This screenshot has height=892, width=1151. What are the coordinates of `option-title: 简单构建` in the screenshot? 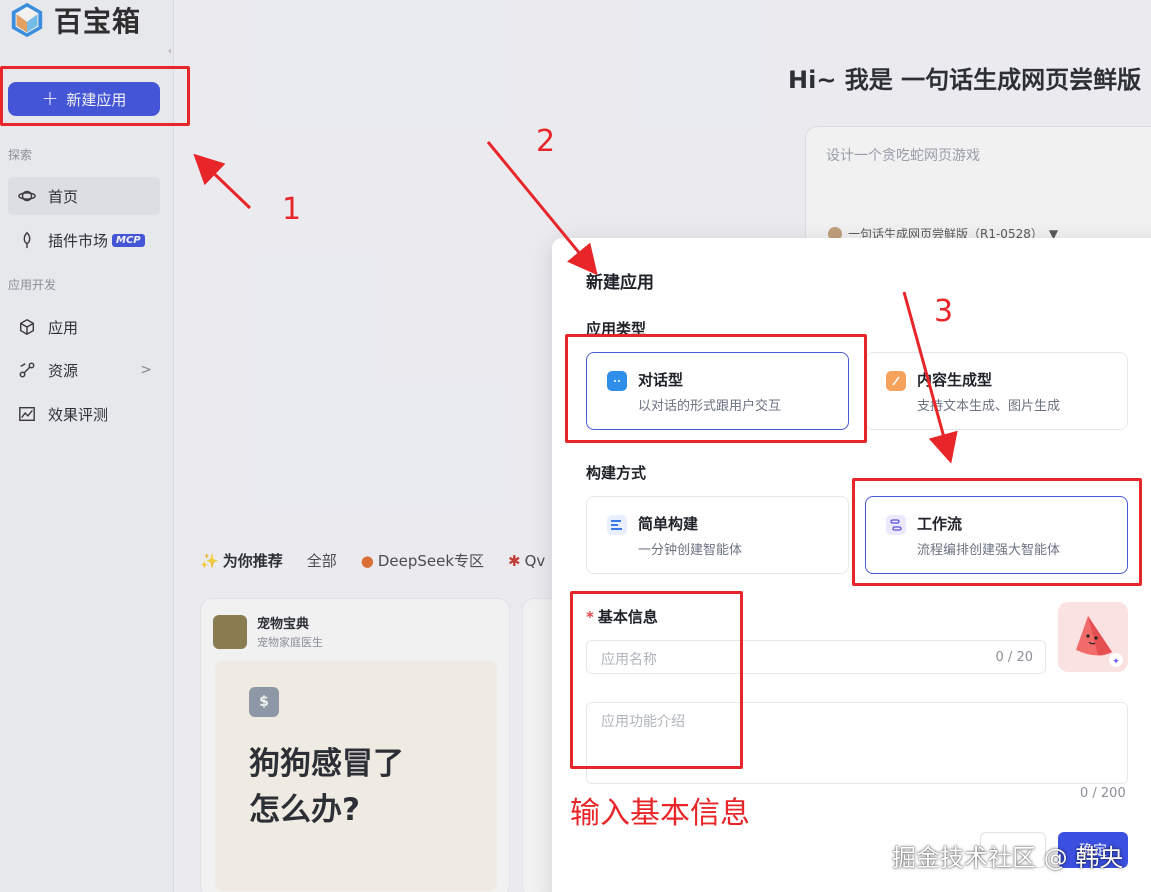 It's located at (668, 524).